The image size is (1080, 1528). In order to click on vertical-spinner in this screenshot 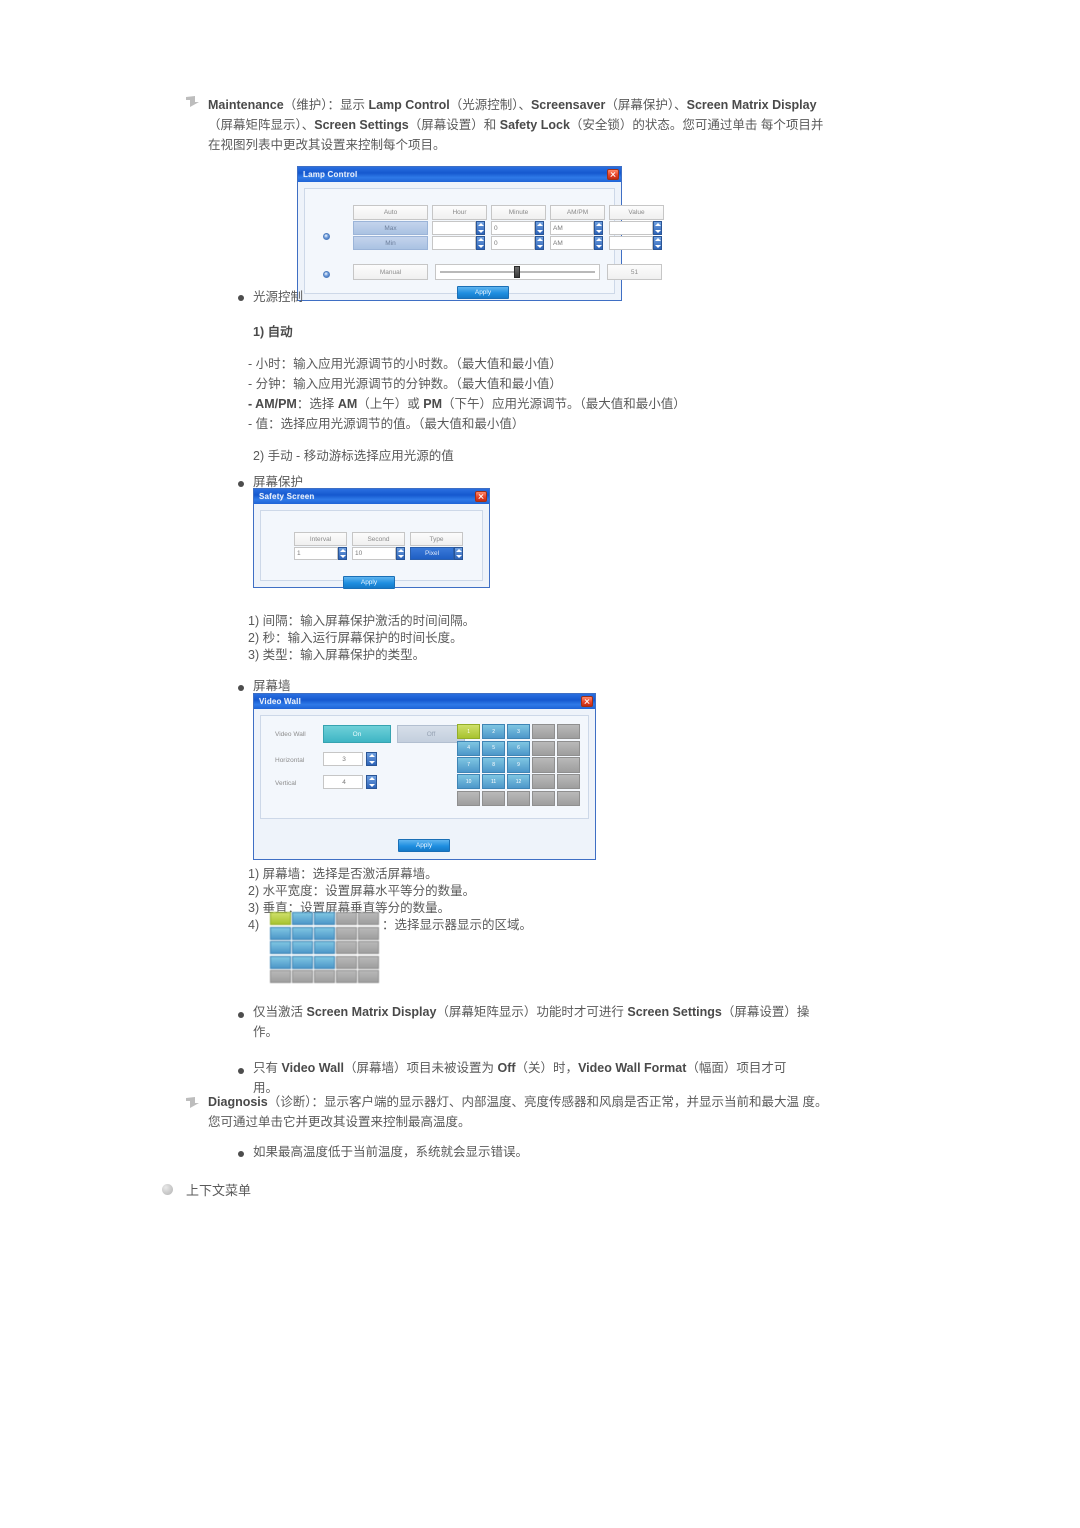, I will do `click(371, 782)`.